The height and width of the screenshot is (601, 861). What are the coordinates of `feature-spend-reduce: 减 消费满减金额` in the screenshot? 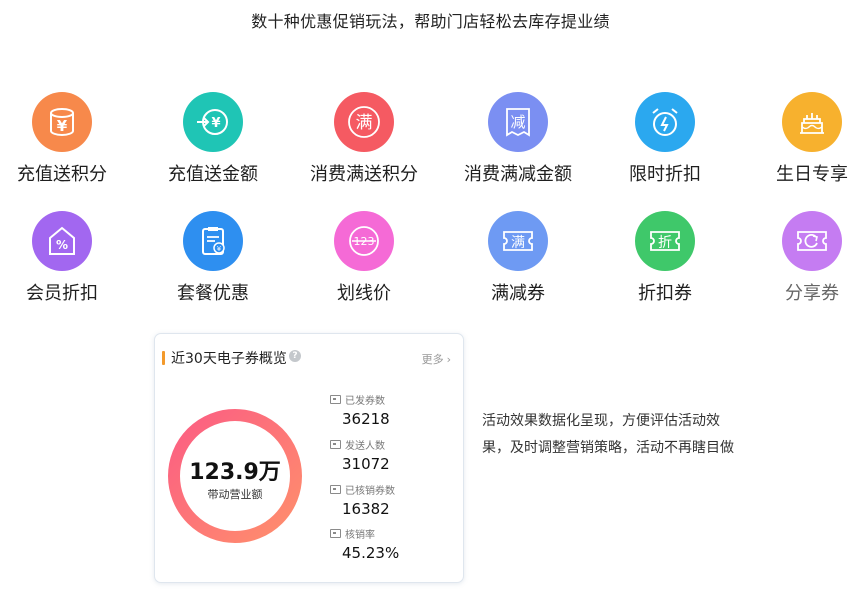 It's located at (518, 139).